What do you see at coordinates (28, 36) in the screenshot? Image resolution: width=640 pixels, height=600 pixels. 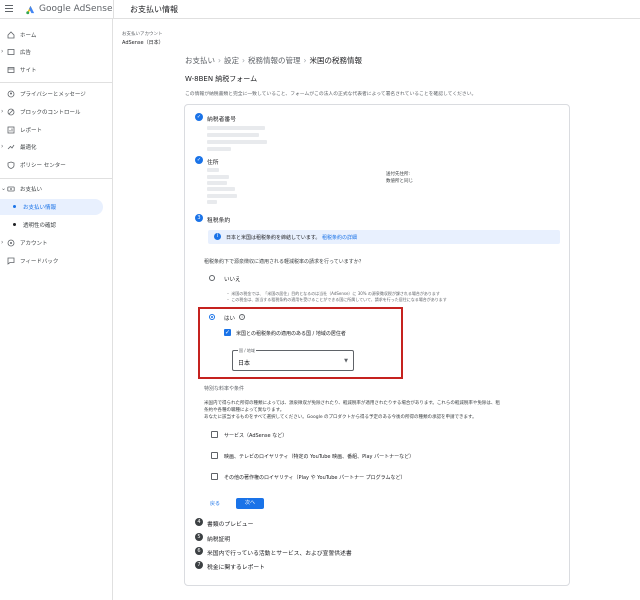 I see `sidebar-item-label: ホーム` at bounding box center [28, 36].